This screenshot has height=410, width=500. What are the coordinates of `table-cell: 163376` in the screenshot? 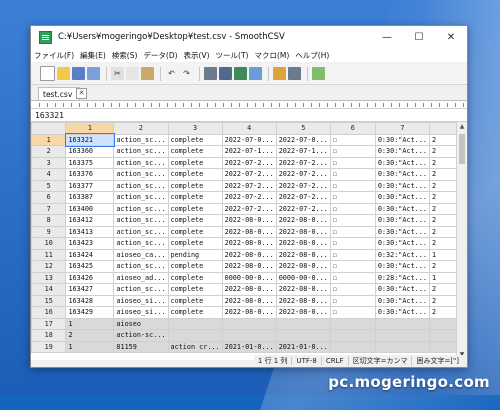 It's located at (90, 174).